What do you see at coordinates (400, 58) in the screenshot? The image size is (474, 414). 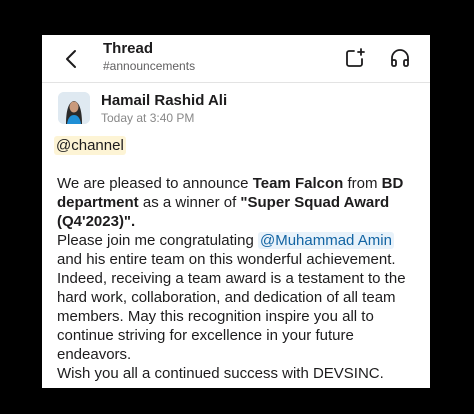 I see `headphones-icon` at bounding box center [400, 58].